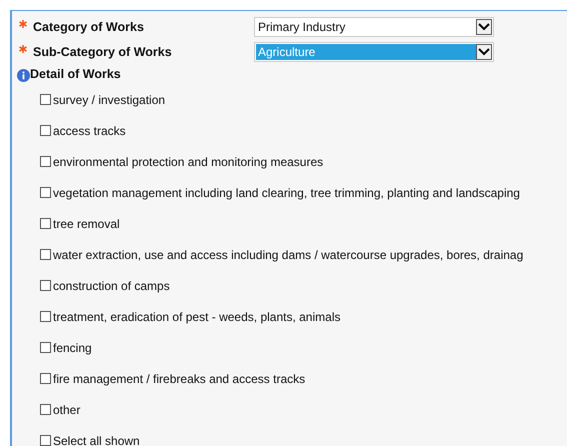 The height and width of the screenshot is (446, 567). Describe the element at coordinates (86, 223) in the screenshot. I see `checkbox-label: tree removal` at that location.